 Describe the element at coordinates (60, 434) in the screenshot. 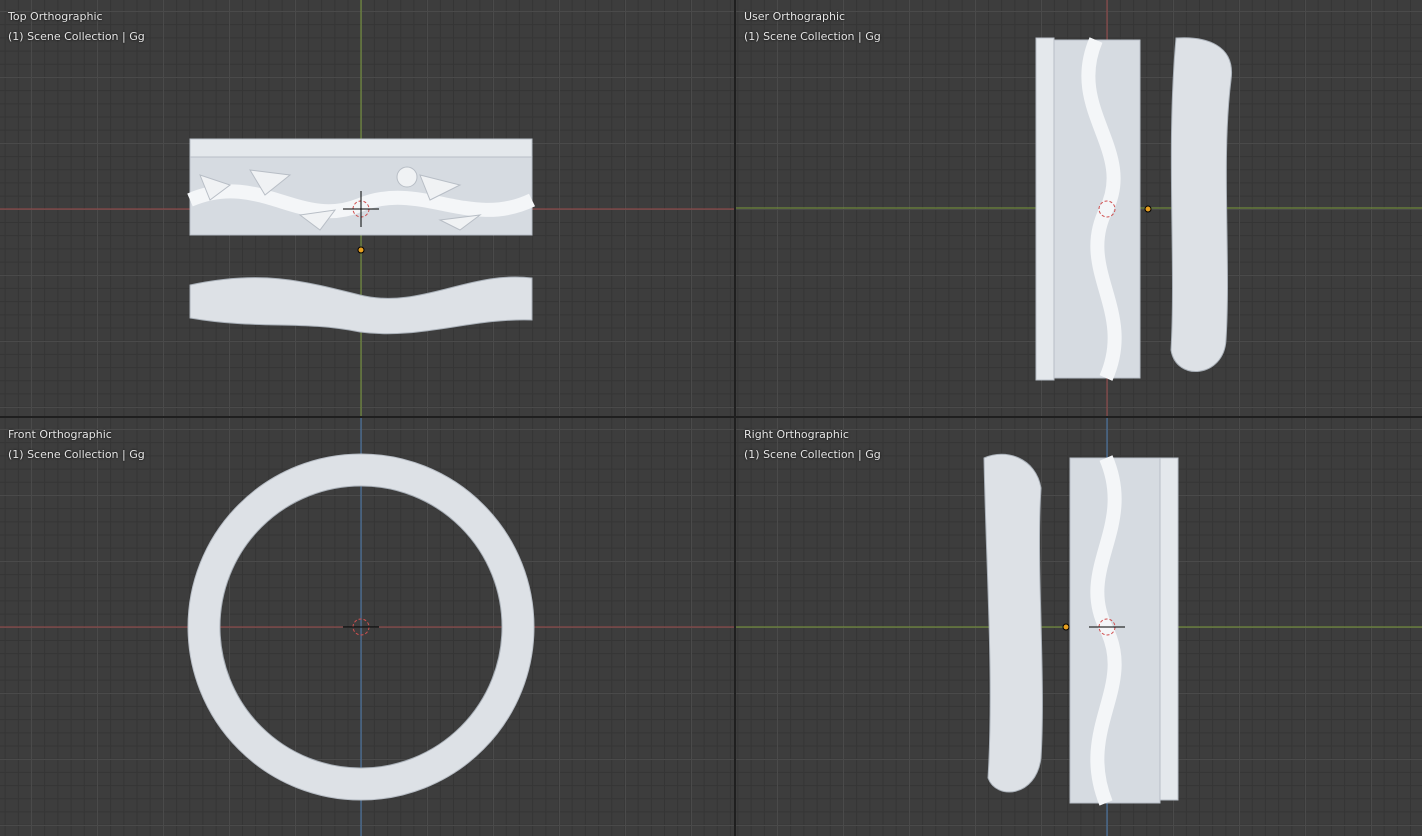

I see `view-label: Front Orthographic` at that location.